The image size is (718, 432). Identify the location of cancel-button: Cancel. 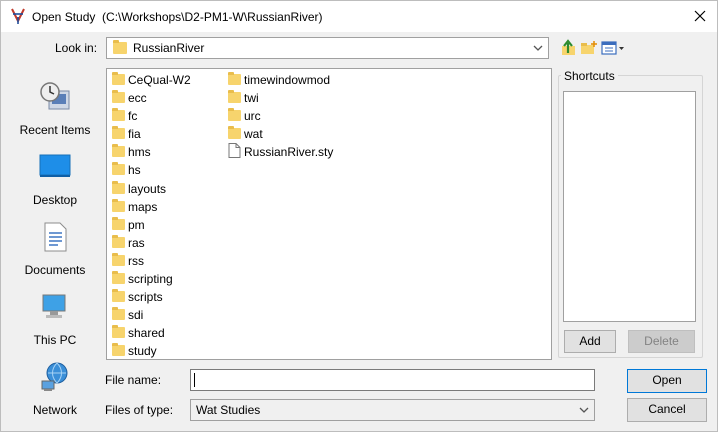
(667, 410).